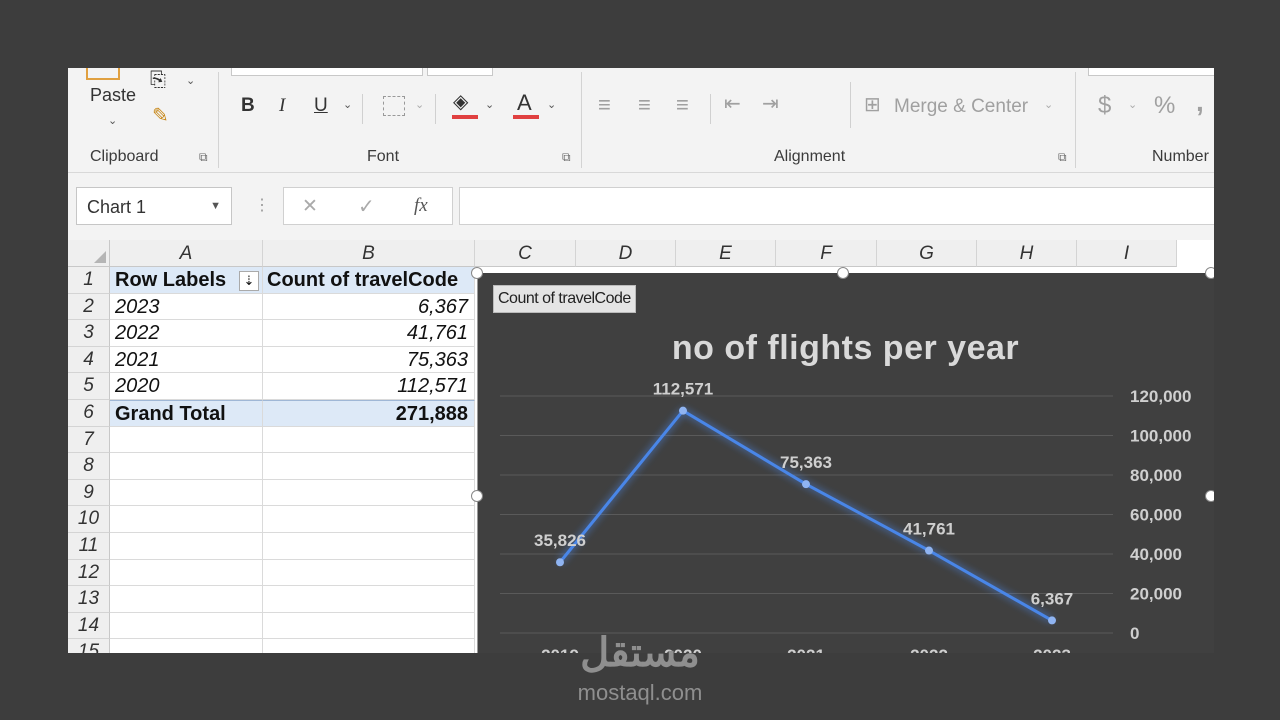 This screenshot has width=1280, height=720. What do you see at coordinates (248, 105) in the screenshot?
I see `bold-button: B` at bounding box center [248, 105].